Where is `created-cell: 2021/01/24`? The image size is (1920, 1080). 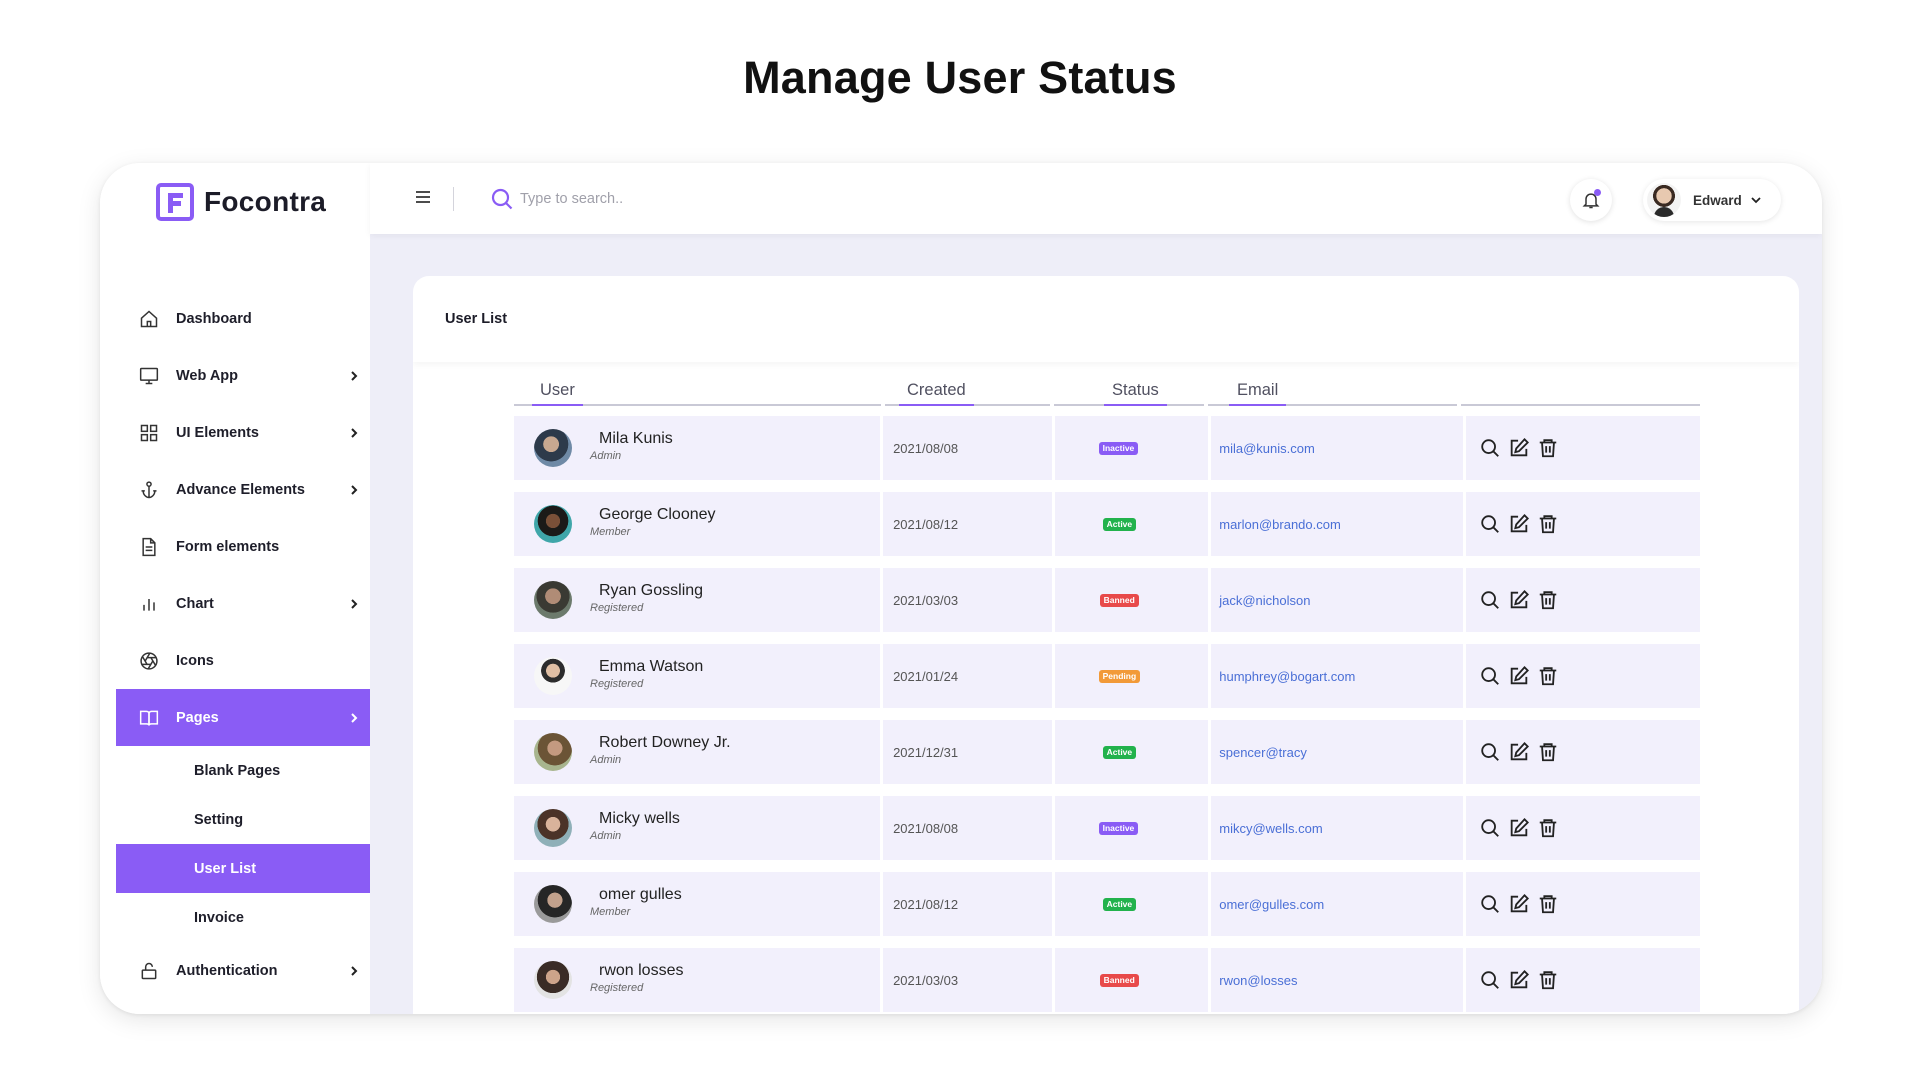 created-cell: 2021/01/24 is located at coordinates (967, 676).